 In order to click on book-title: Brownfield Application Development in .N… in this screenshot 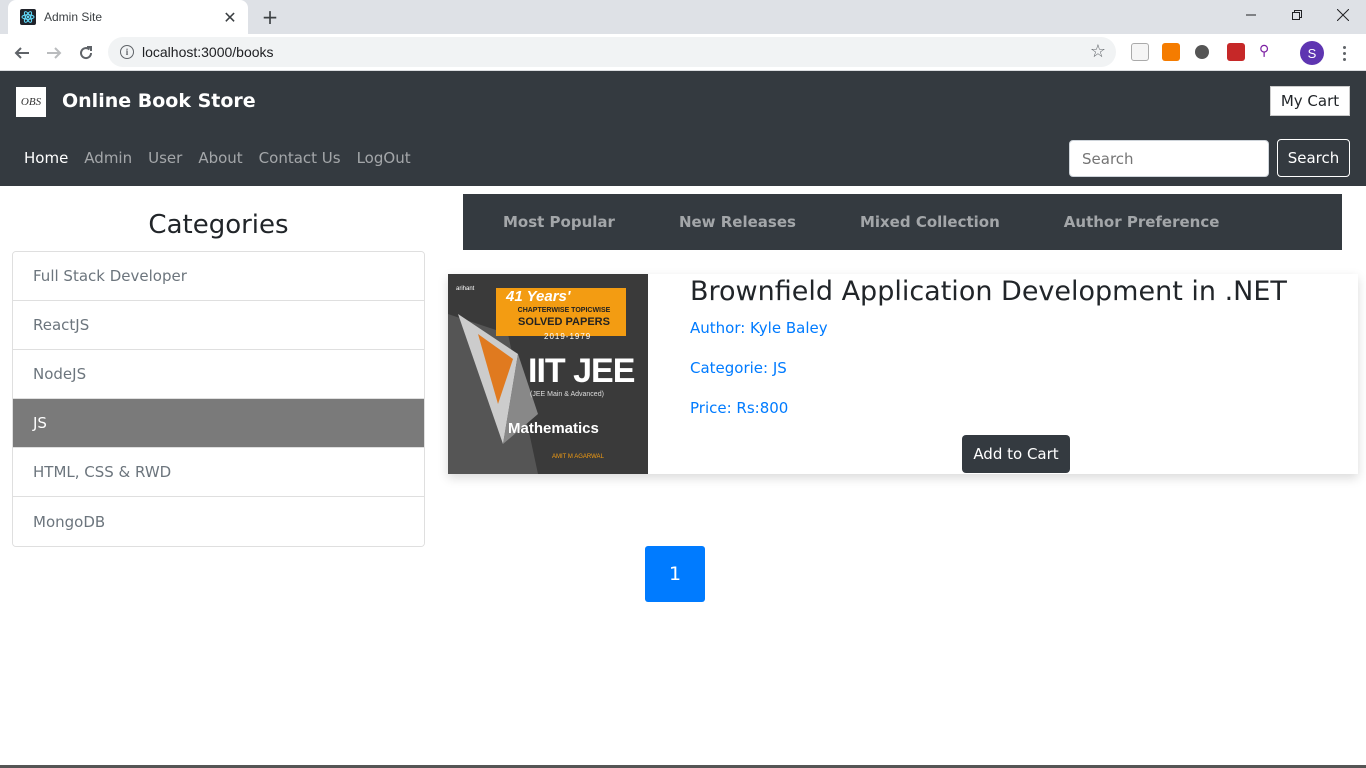, I will do `click(988, 291)`.